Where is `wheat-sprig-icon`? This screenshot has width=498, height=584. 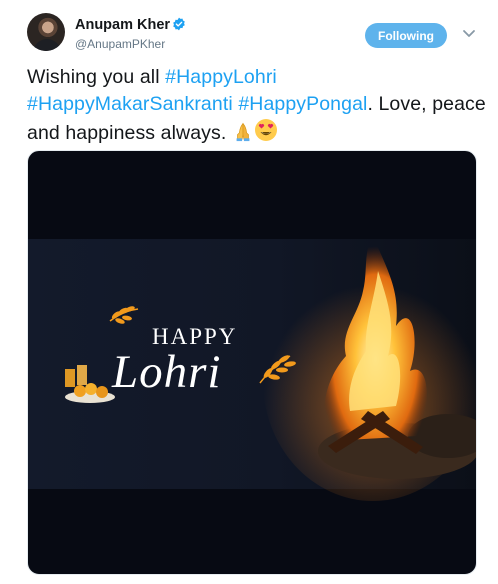
wheat-sprig-icon is located at coordinates (124, 315).